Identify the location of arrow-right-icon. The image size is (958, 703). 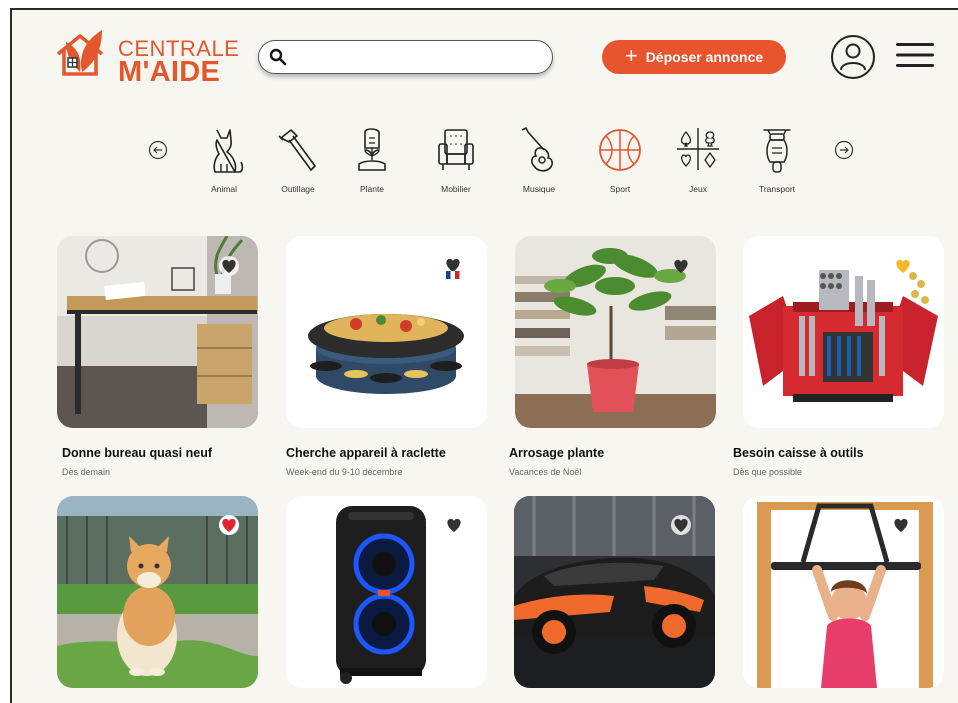
(844, 150).